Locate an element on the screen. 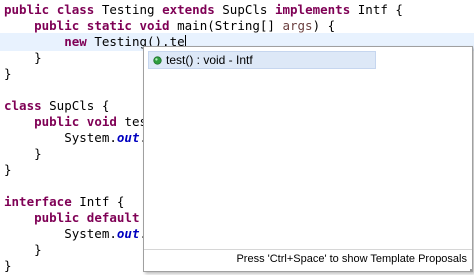 This screenshot has width=474, height=275. keyword-token: interface is located at coordinates (42, 201).